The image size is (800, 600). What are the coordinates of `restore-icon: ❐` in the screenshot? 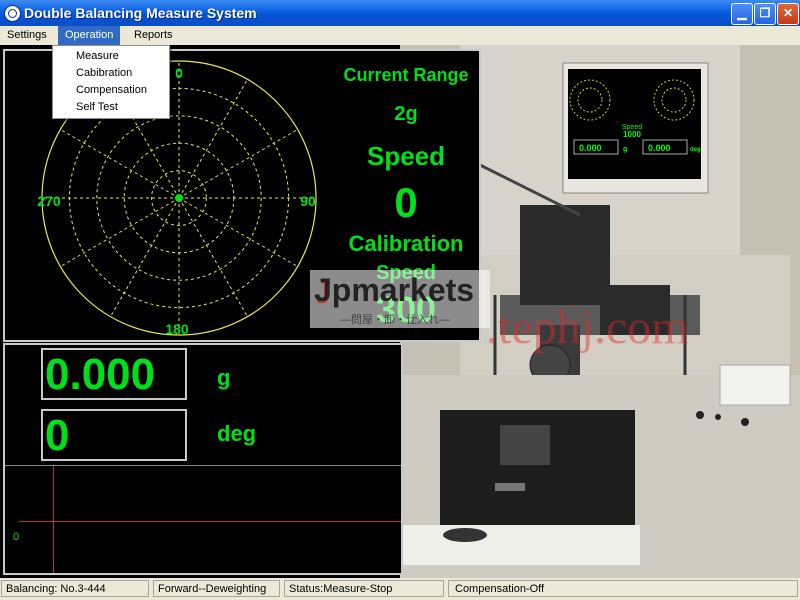 It's located at (765, 13).